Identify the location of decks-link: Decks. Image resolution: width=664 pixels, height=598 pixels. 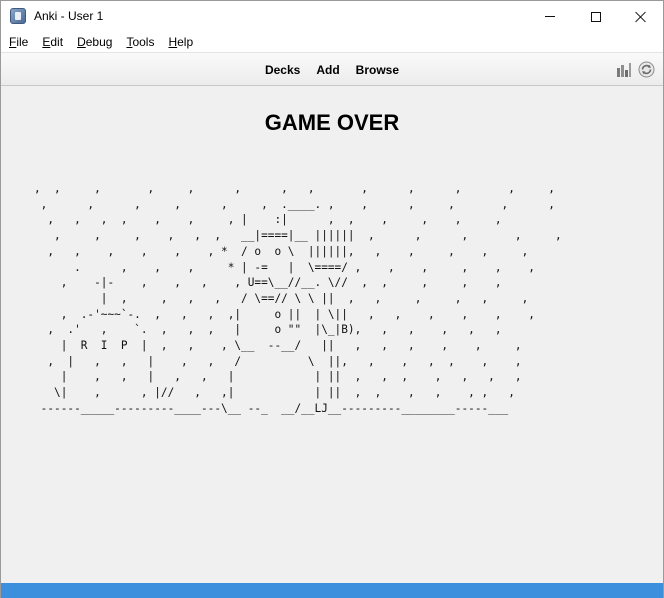
(282, 70).